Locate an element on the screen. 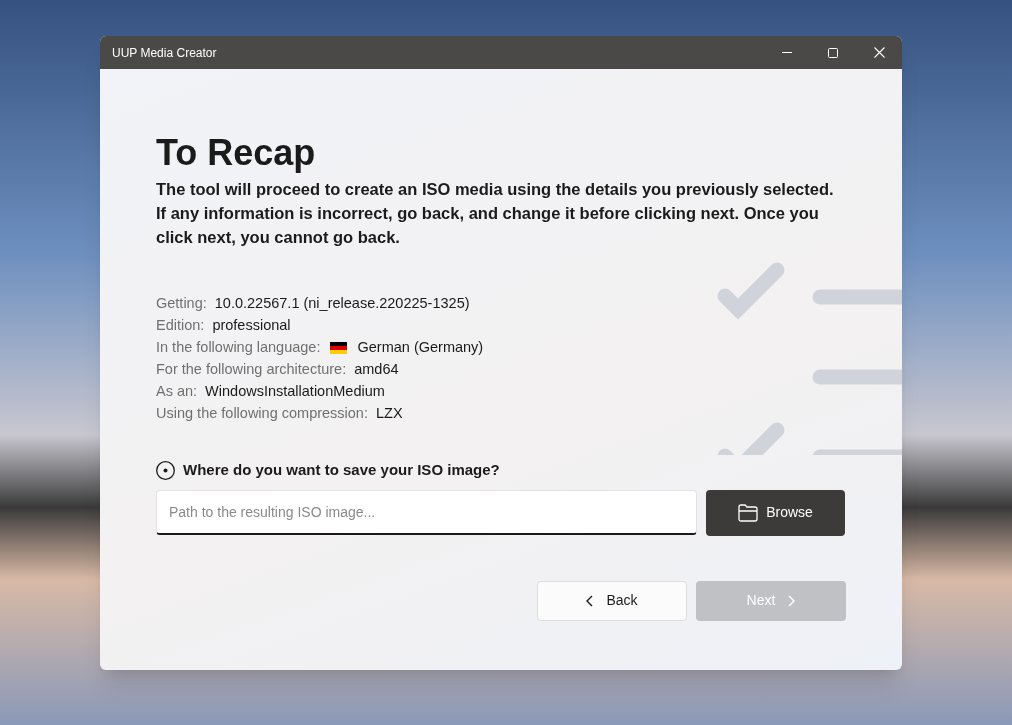  detail-label: As an: is located at coordinates (177, 392).